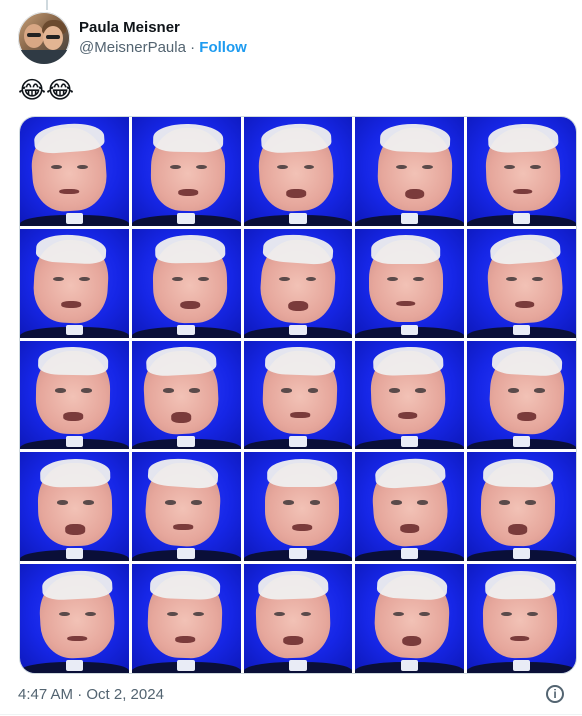 The height and width of the screenshot is (716, 582). I want to click on info-icon: i, so click(555, 694).